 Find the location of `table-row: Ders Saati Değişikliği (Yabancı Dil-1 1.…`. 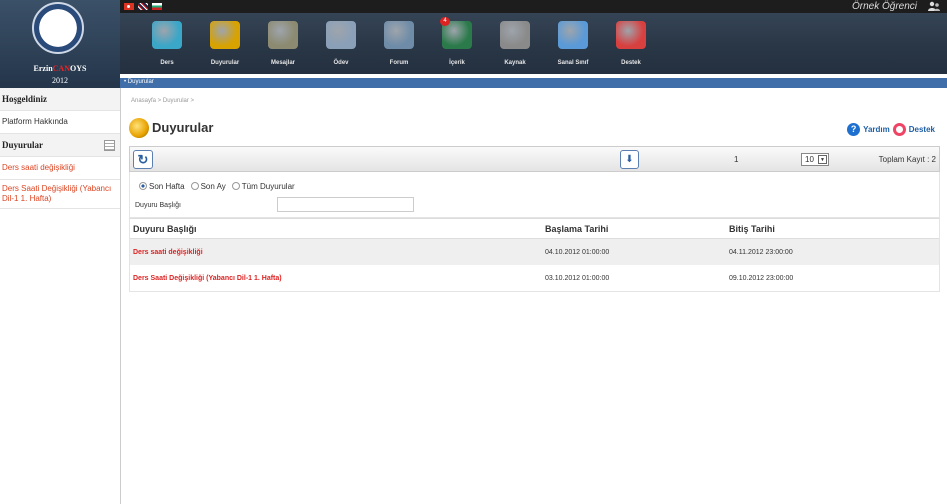

table-row: Ders Saati Değişikliği (Yabancı Dil-1 1.… is located at coordinates (534, 278).